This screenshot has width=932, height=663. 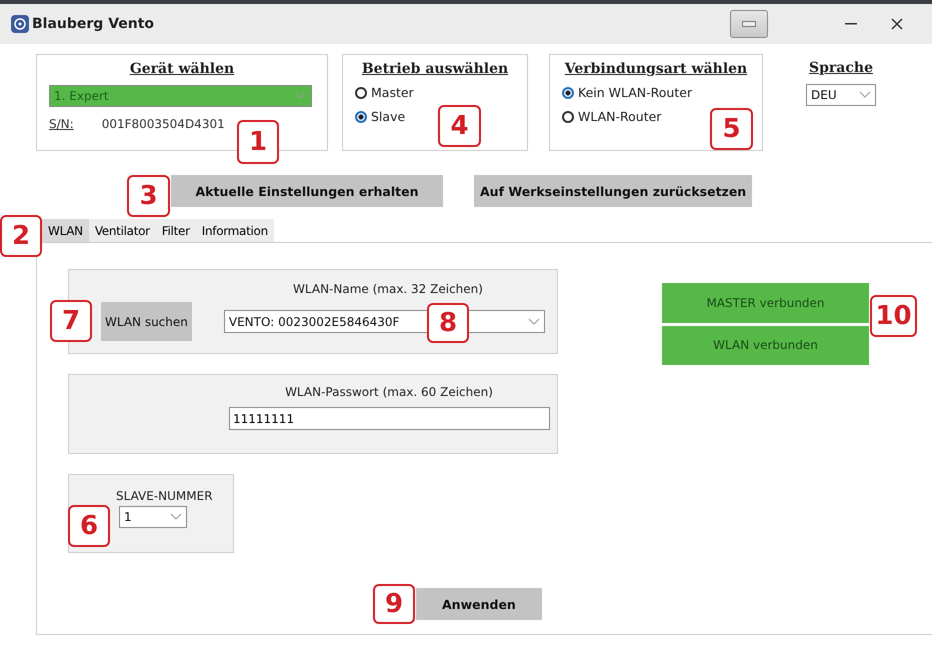 I want to click on apply-button: Anwenden, so click(x=479, y=604).